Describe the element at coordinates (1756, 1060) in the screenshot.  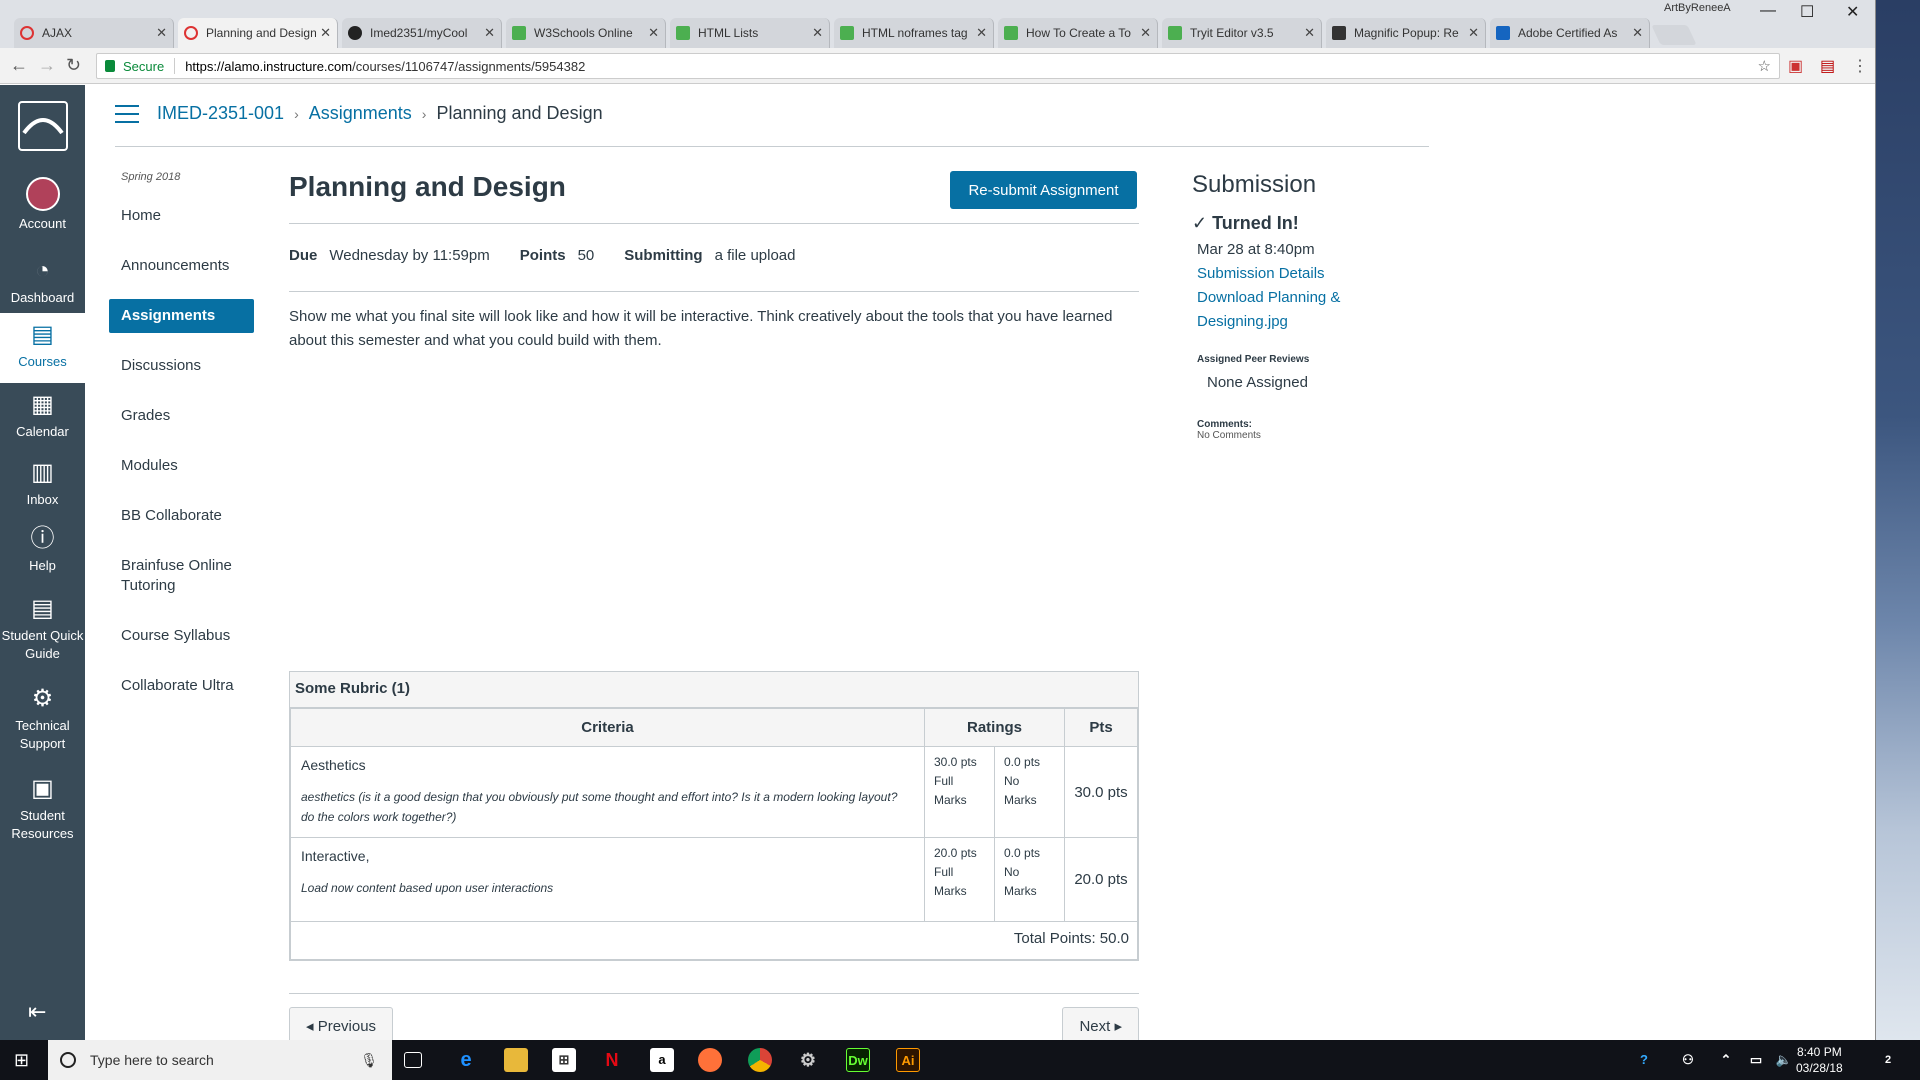
I see `battery-icon: ▭` at that location.